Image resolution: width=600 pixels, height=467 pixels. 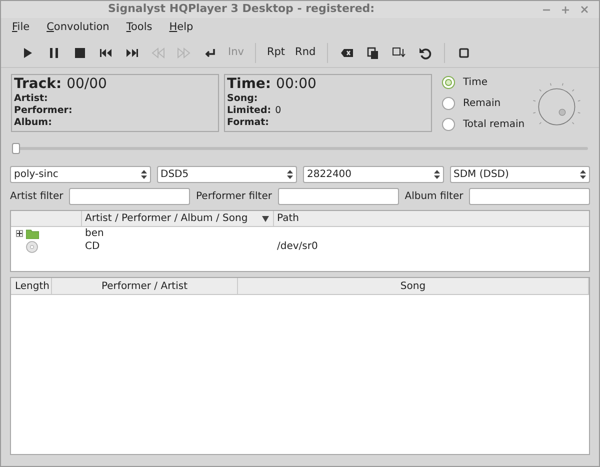 What do you see at coordinates (241, 9) in the screenshot?
I see `window-title: Signalyst HQPlayer 3 Desktop - registered:` at bounding box center [241, 9].